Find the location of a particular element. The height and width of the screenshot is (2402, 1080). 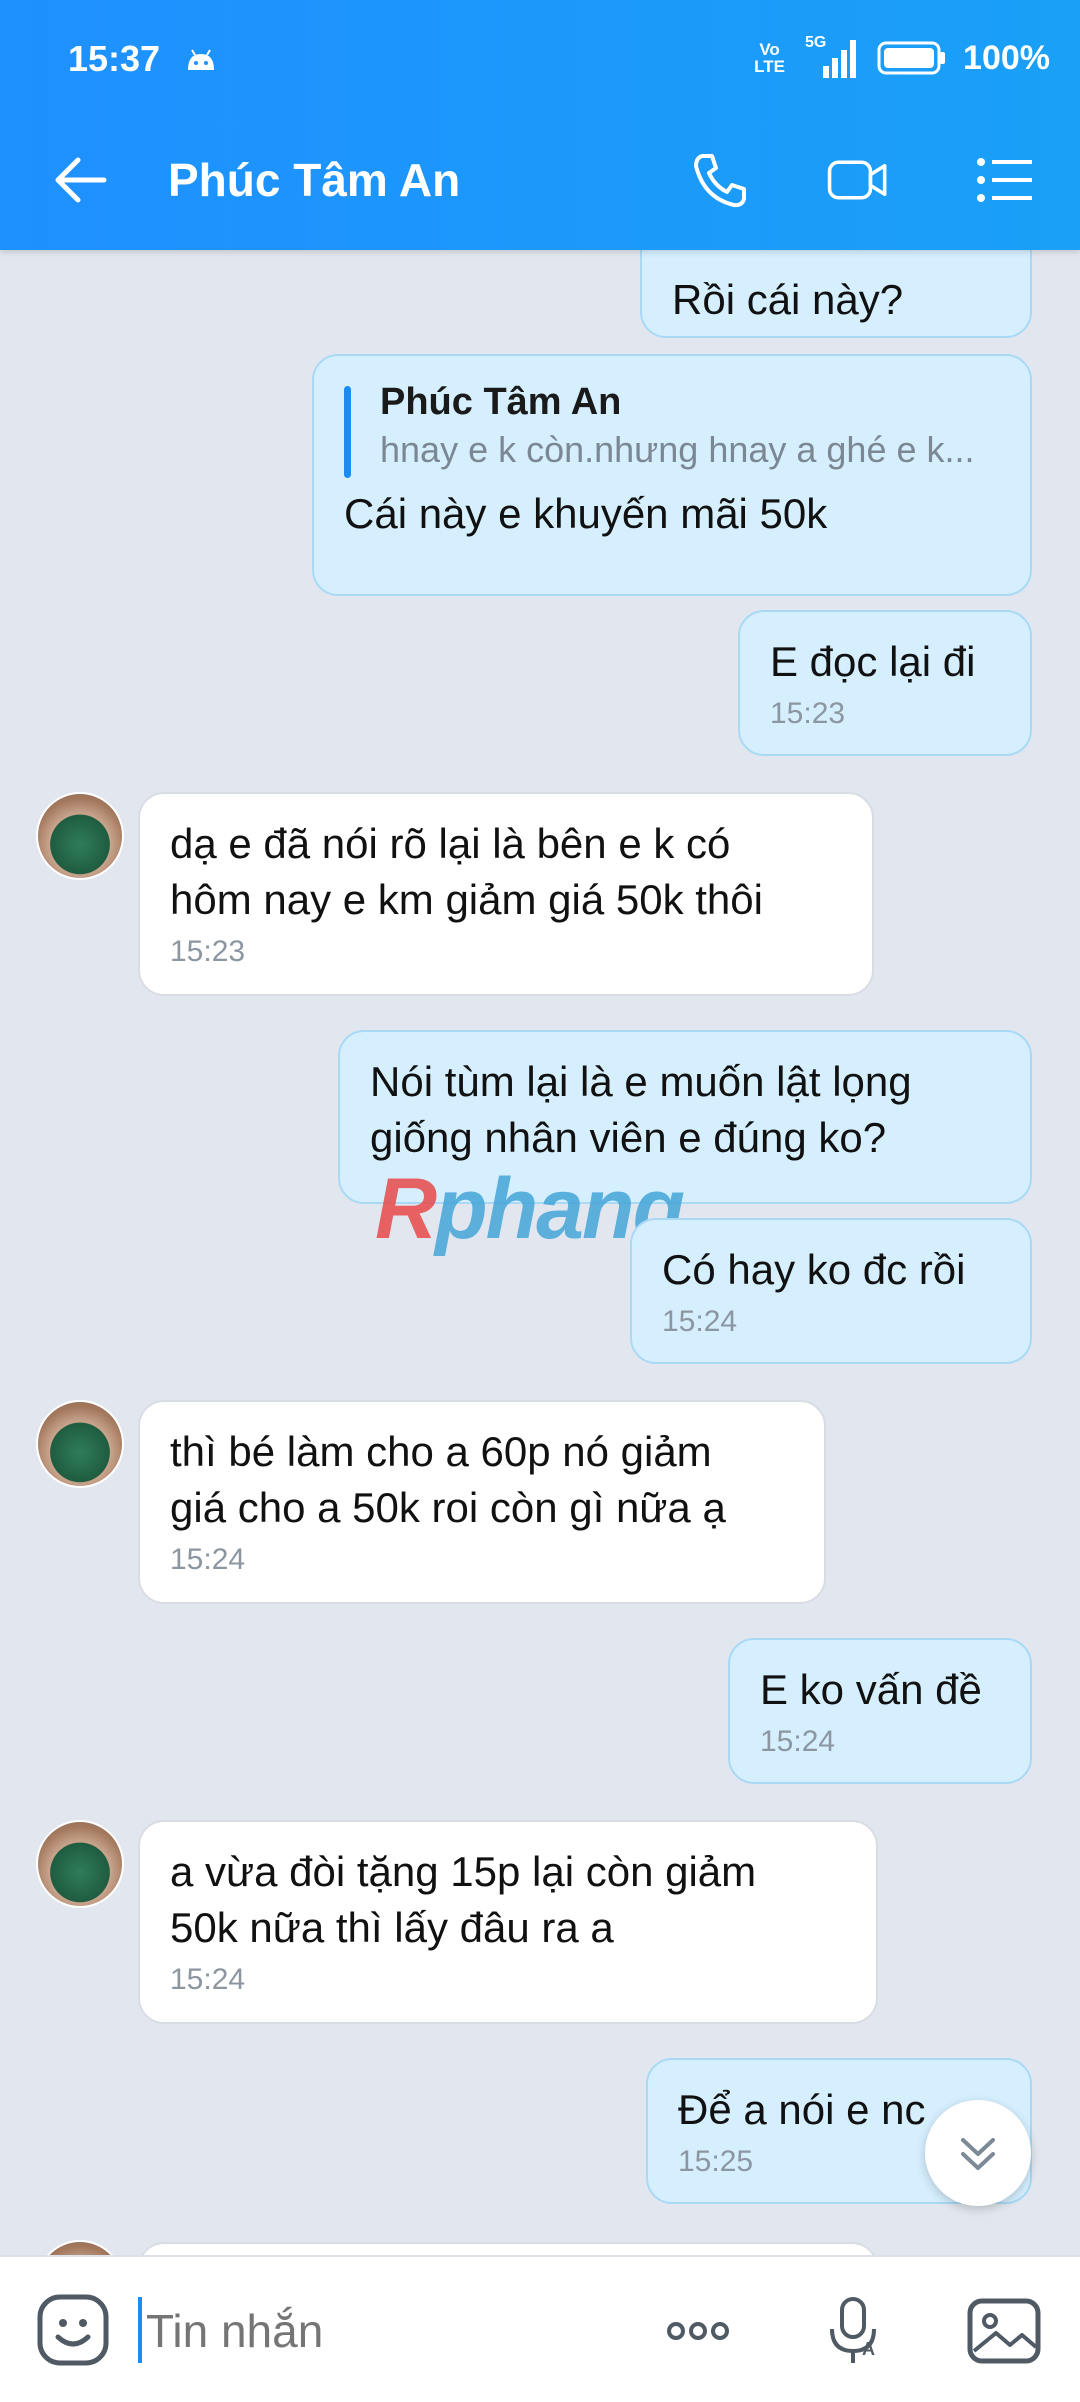

outgoing-message: E ko vấn đề 15:24 is located at coordinates (880, 1711).